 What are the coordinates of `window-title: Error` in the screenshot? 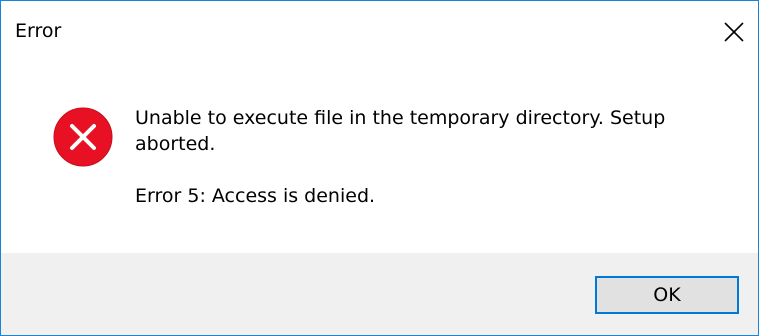 It's located at (38, 31).